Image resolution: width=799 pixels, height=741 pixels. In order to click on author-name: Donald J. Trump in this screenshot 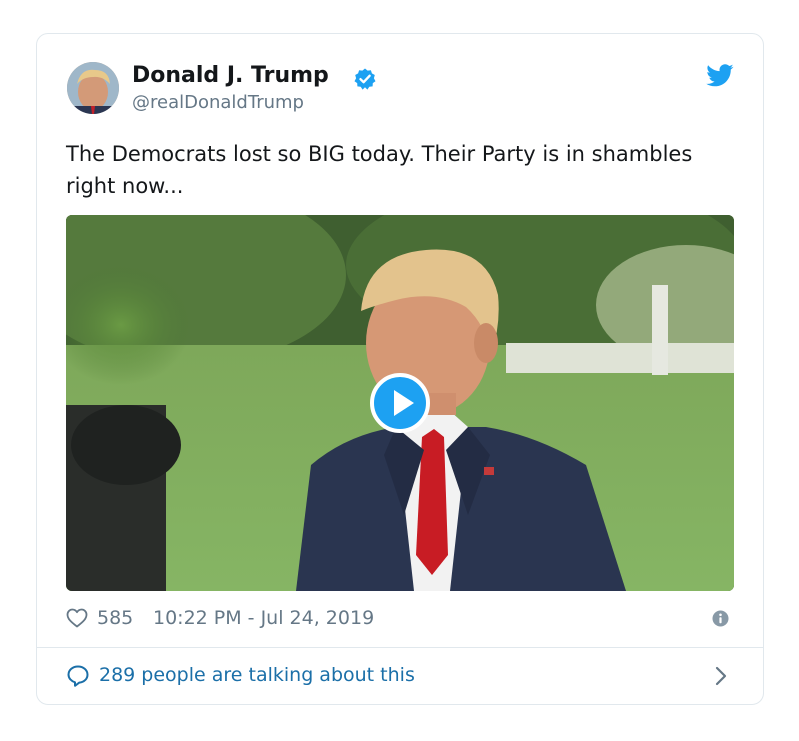, I will do `click(230, 75)`.